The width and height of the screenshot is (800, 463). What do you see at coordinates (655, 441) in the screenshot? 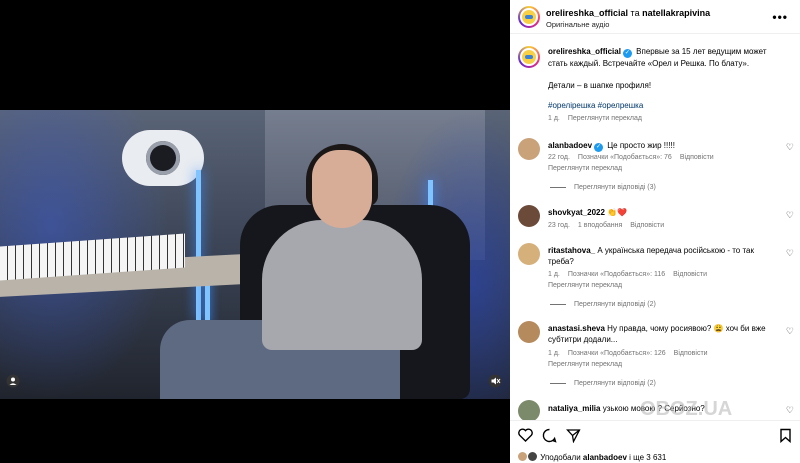
I see `post-action-bar: Уподобали alanbadoev і ще 3 631` at bounding box center [655, 441].